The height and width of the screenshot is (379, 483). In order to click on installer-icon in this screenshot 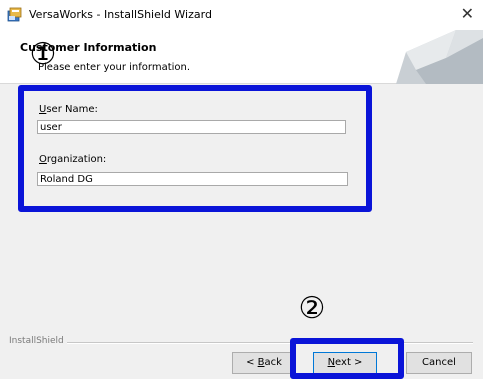, I will do `click(14, 14)`.